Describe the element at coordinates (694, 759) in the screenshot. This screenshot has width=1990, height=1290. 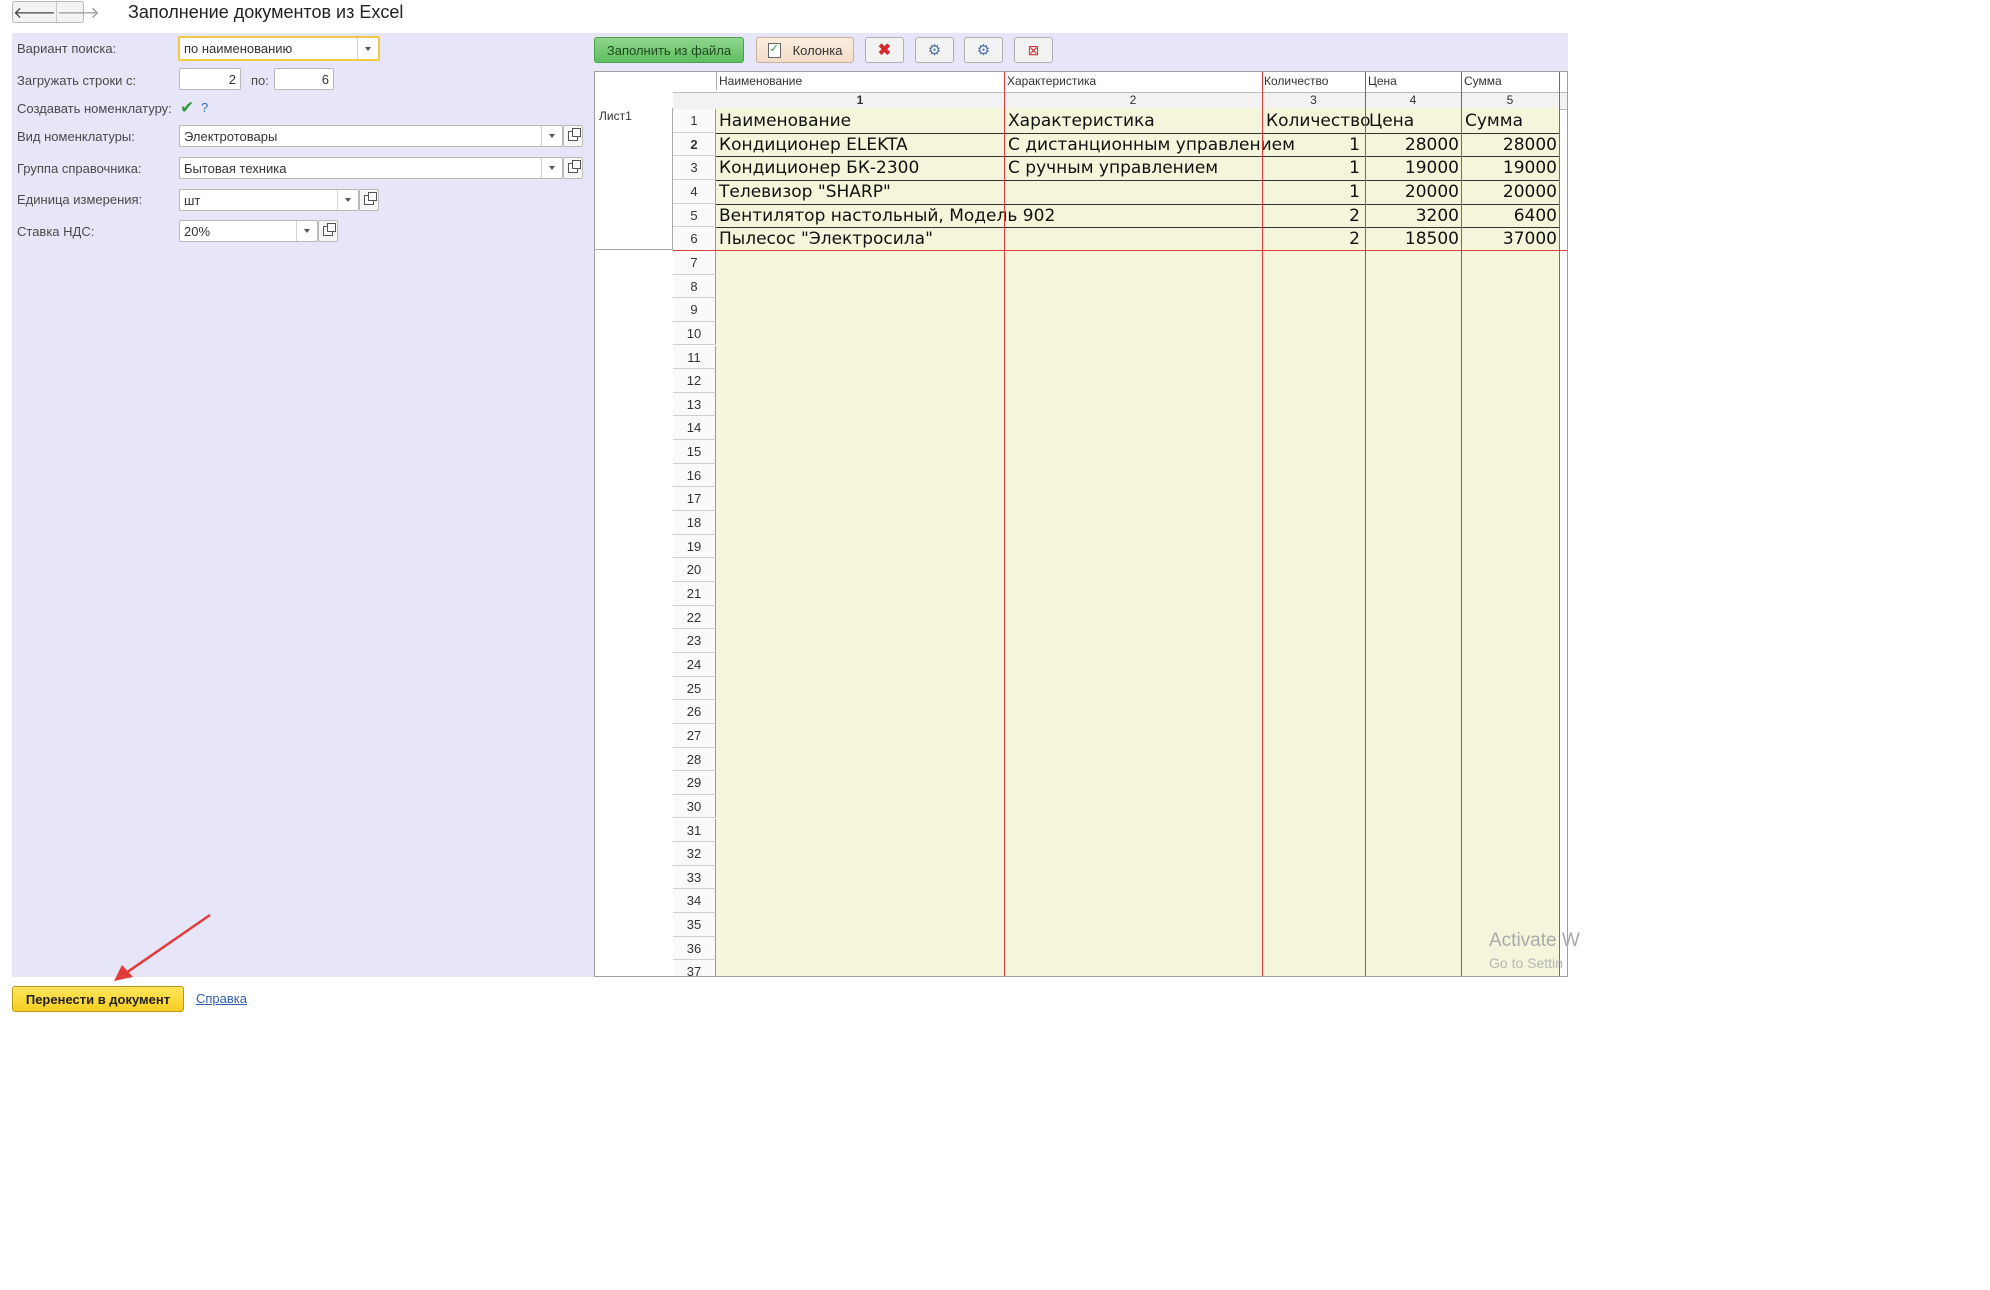
I see `row-header: 28` at that location.